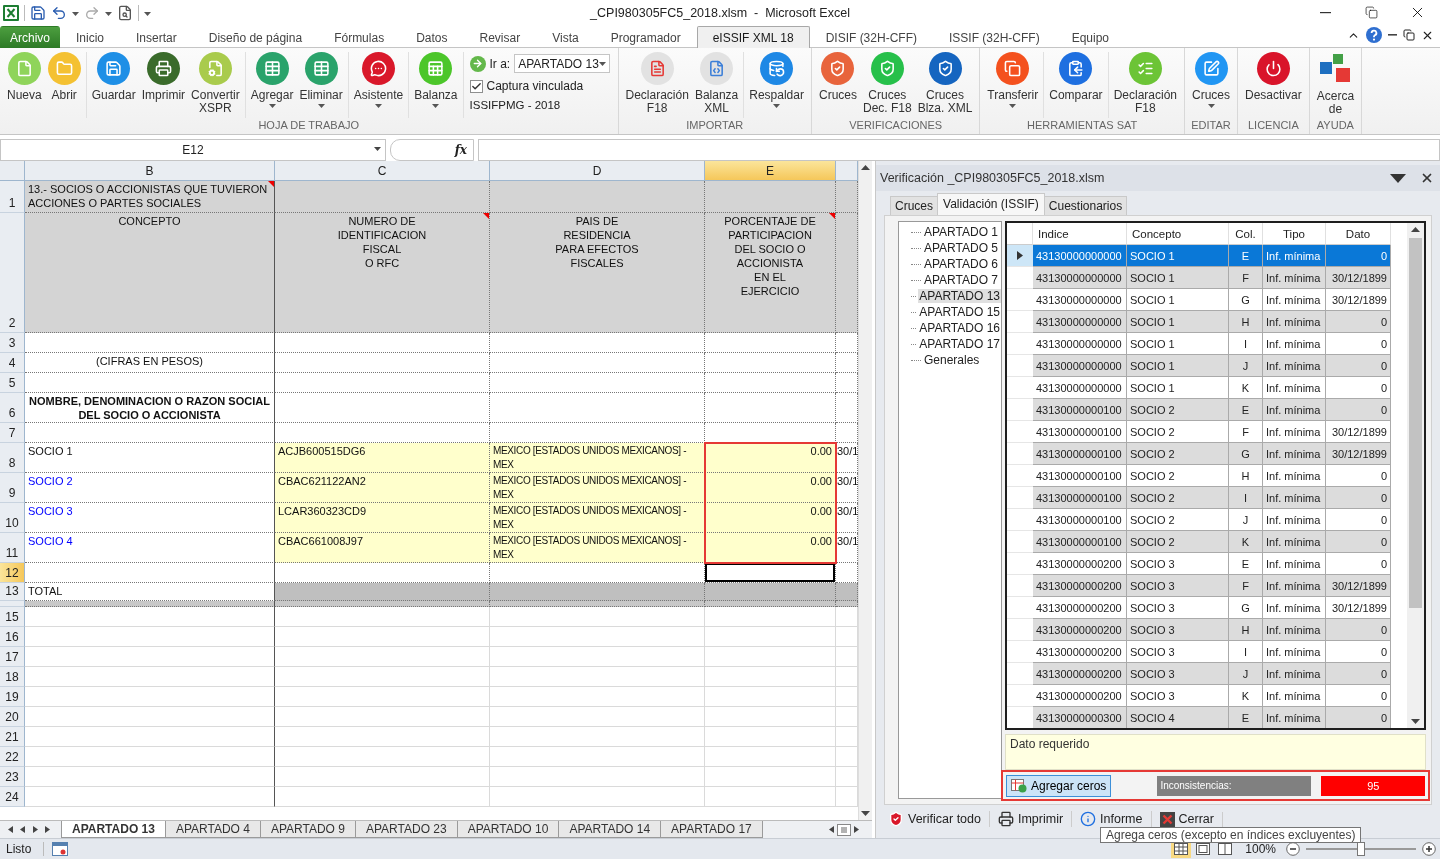 The width and height of the screenshot is (1440, 859). What do you see at coordinates (1358, 234) in the screenshot?
I see `column-header: Dato` at bounding box center [1358, 234].